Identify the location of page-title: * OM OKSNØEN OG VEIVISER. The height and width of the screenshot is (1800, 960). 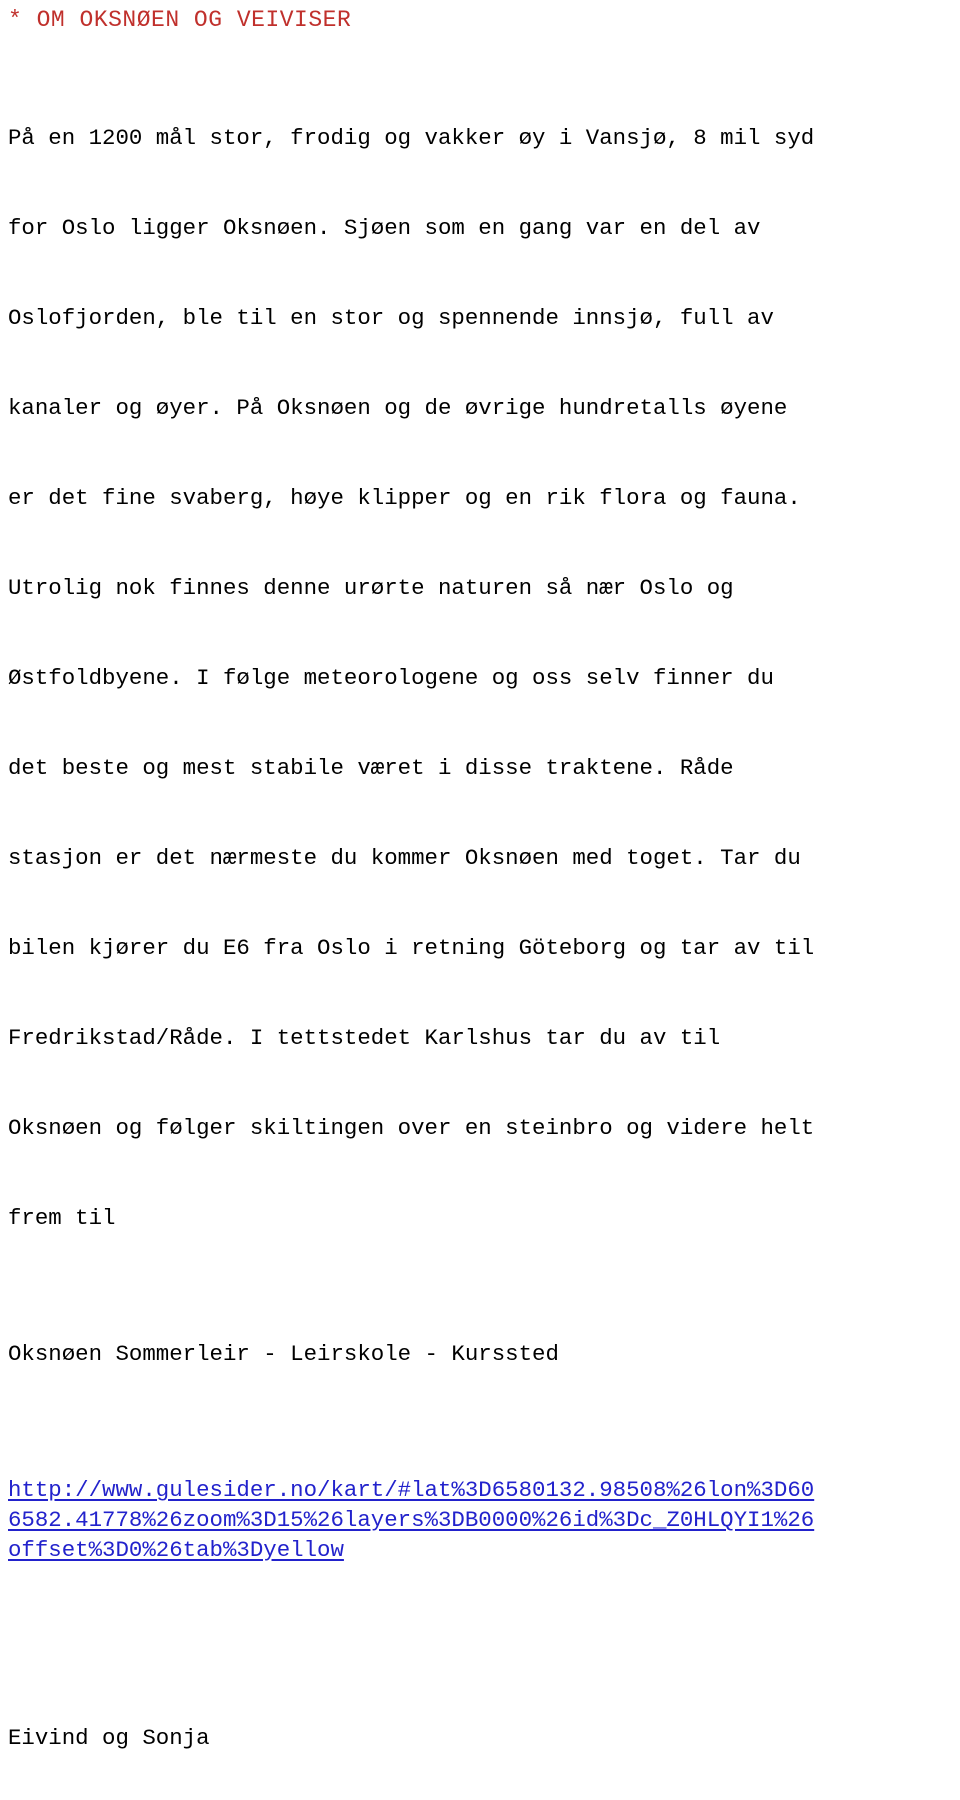
(180, 20).